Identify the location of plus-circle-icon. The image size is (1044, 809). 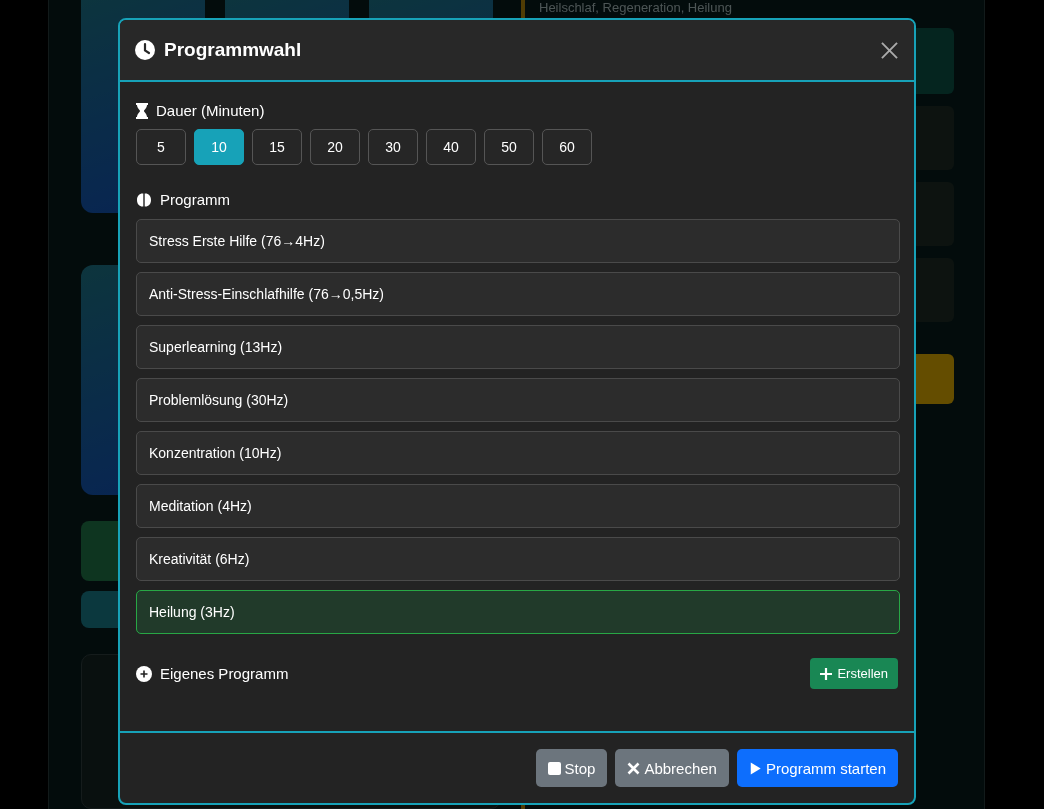
(144, 673).